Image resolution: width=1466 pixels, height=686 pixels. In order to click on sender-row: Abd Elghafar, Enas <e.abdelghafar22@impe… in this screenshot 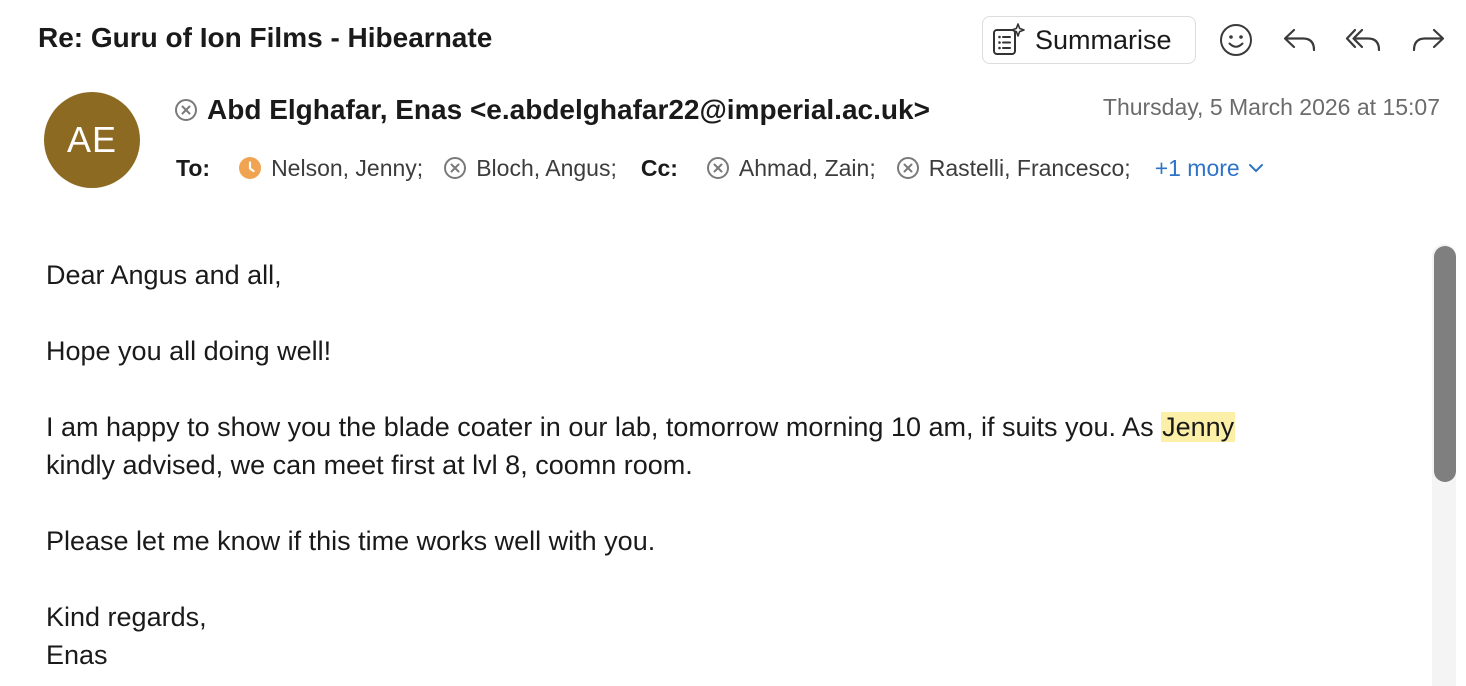, I will do `click(552, 110)`.